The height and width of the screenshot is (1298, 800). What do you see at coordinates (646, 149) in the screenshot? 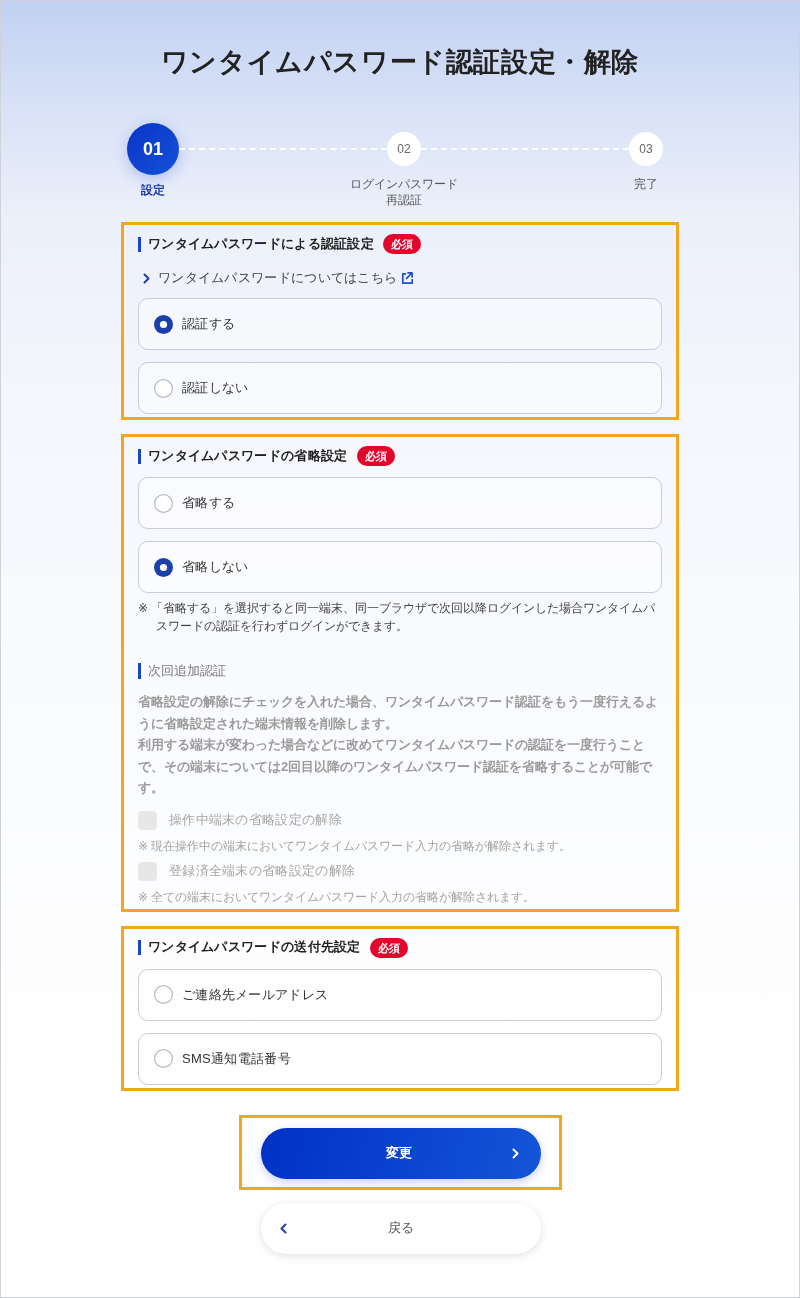
I see `step-number: 03` at bounding box center [646, 149].